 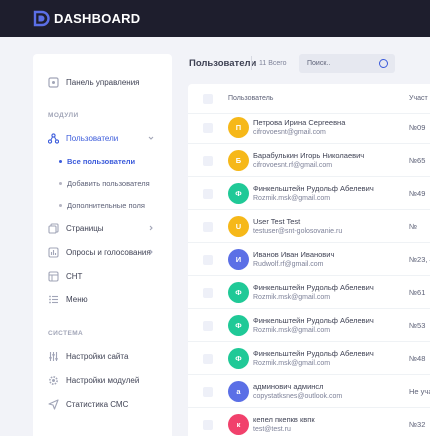 I want to click on section-system-heading: СИСТЕМА, so click(x=66, y=333).